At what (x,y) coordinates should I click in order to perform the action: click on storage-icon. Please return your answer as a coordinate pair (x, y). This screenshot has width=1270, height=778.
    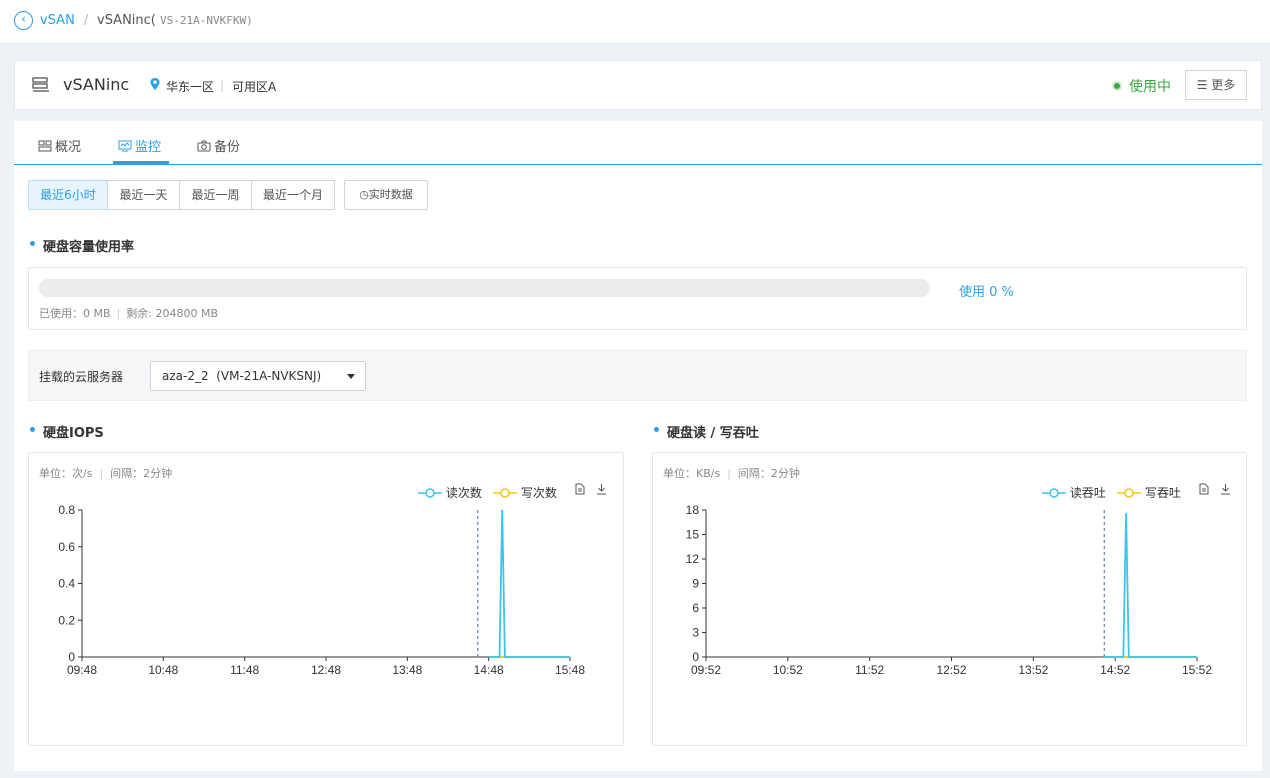
    Looking at the image, I should click on (40, 84).